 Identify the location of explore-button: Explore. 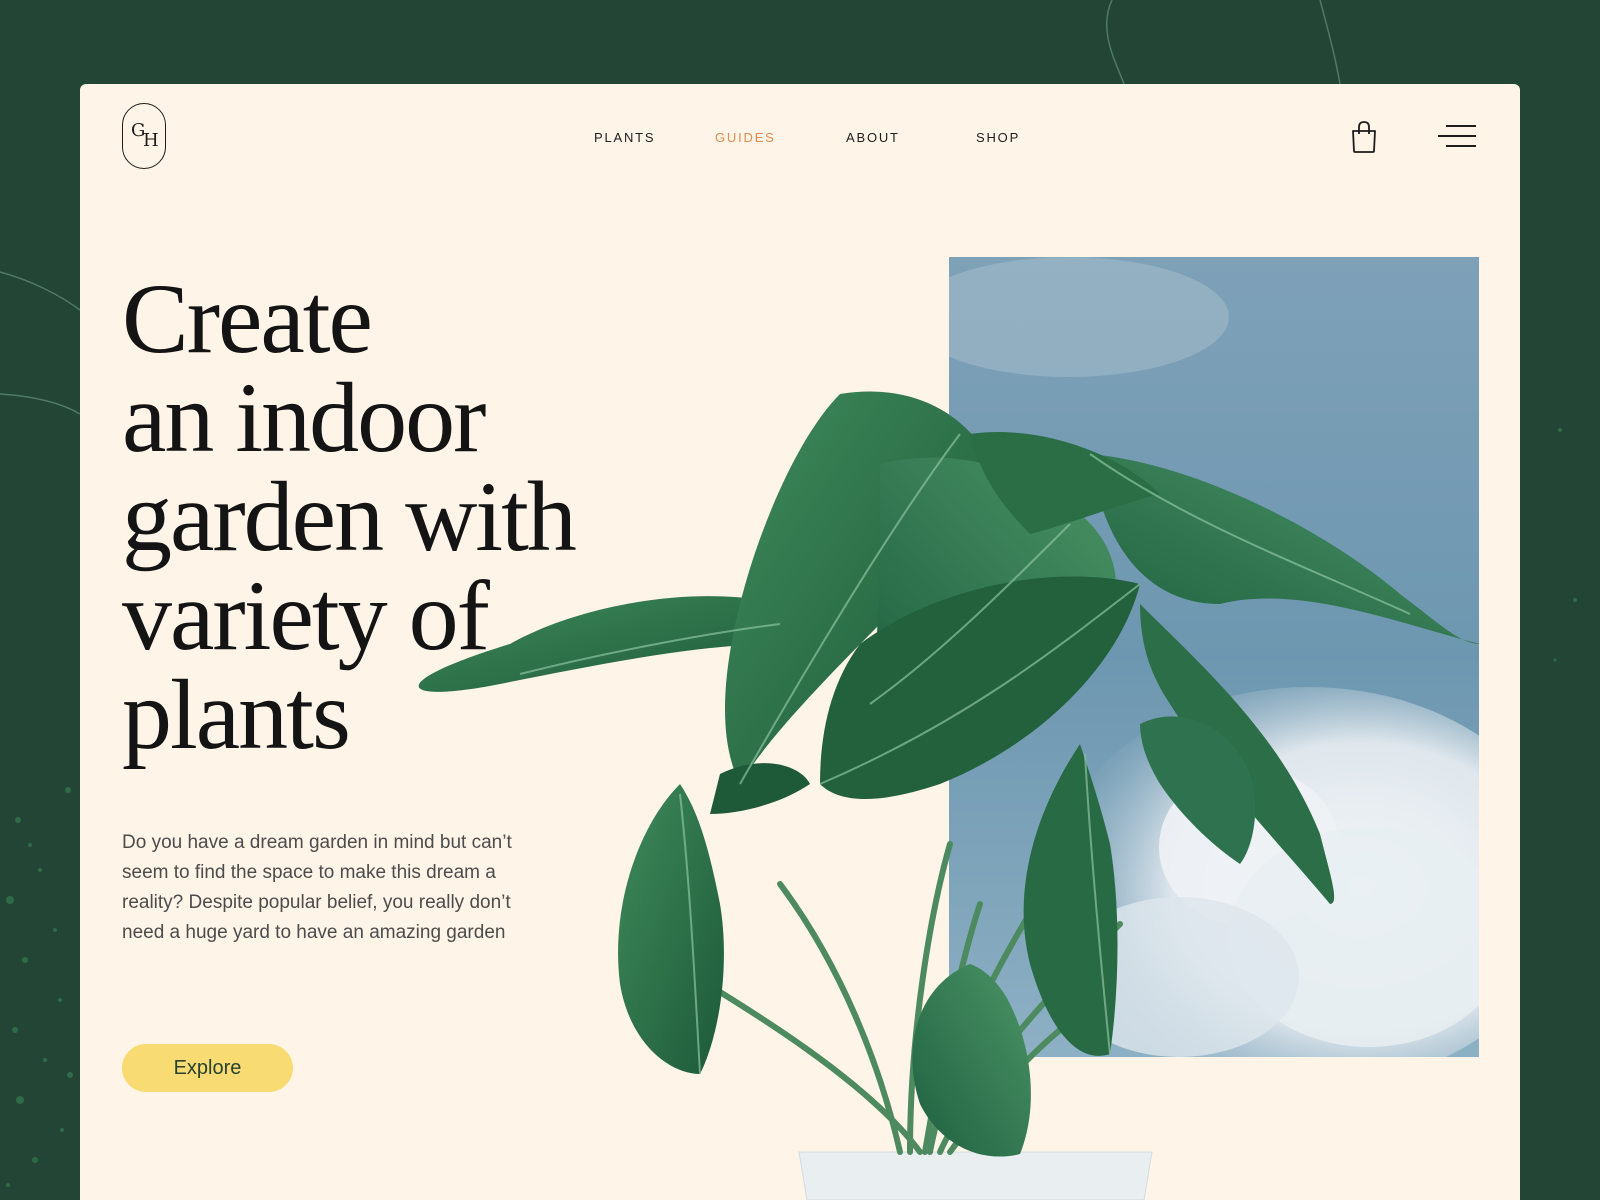
(207, 1068).